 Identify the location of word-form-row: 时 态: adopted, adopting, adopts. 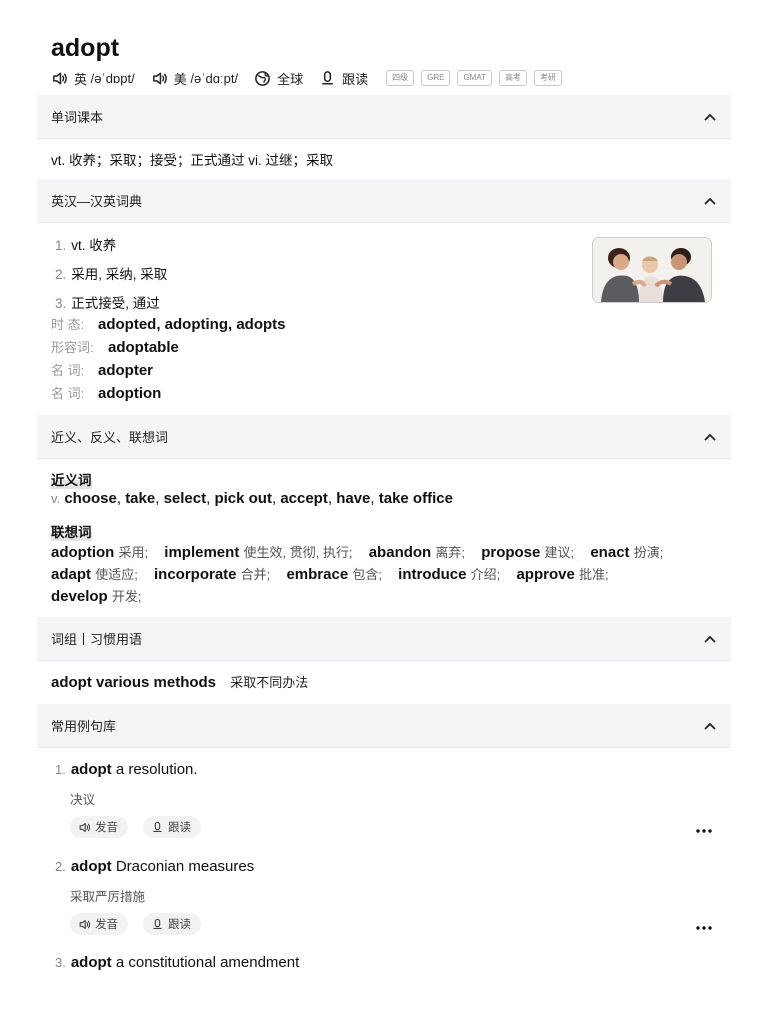
(168, 324).